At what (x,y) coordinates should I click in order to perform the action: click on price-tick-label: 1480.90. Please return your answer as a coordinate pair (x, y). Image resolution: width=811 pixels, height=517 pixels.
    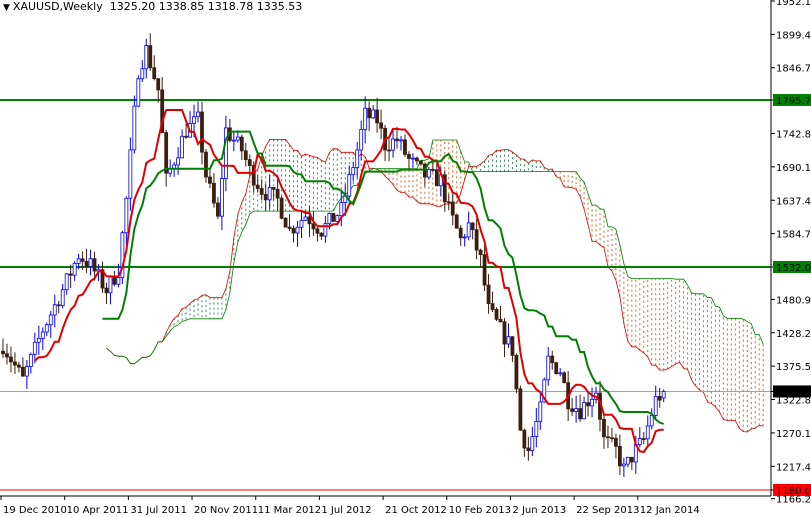
    Looking at the image, I should click on (793, 300).